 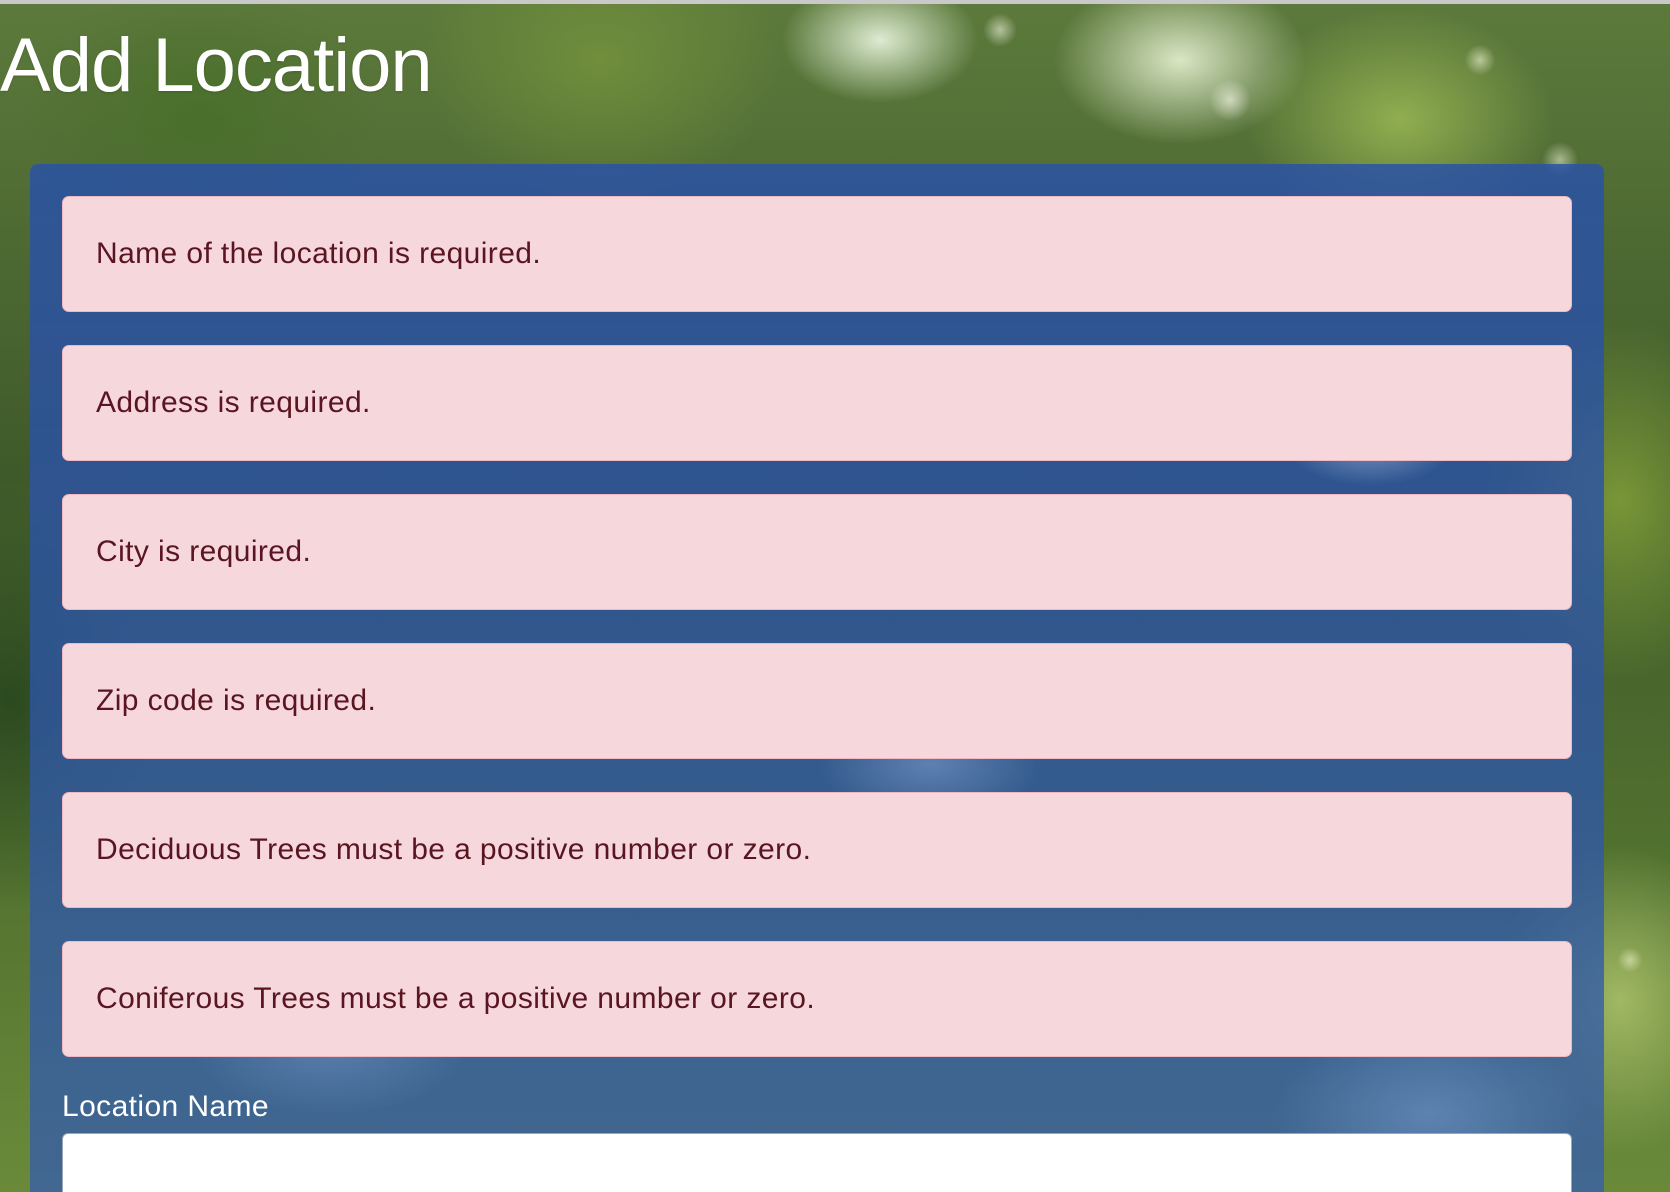 I want to click on error-alert-name: Name of the location is required., so click(x=817, y=254).